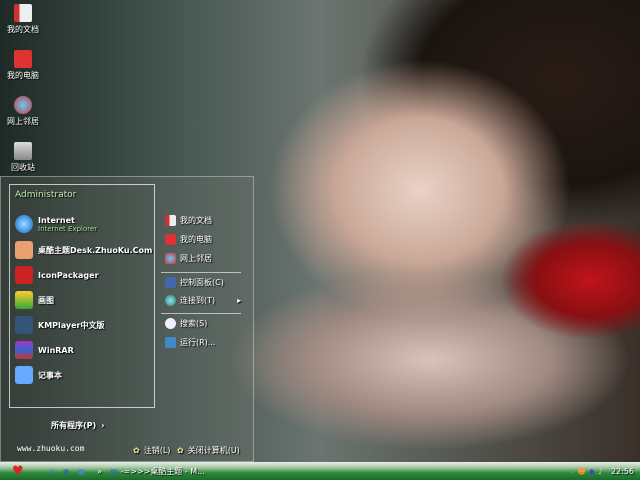  I want to click on menu-item-control-panel: 控制面板(C), so click(194, 282).